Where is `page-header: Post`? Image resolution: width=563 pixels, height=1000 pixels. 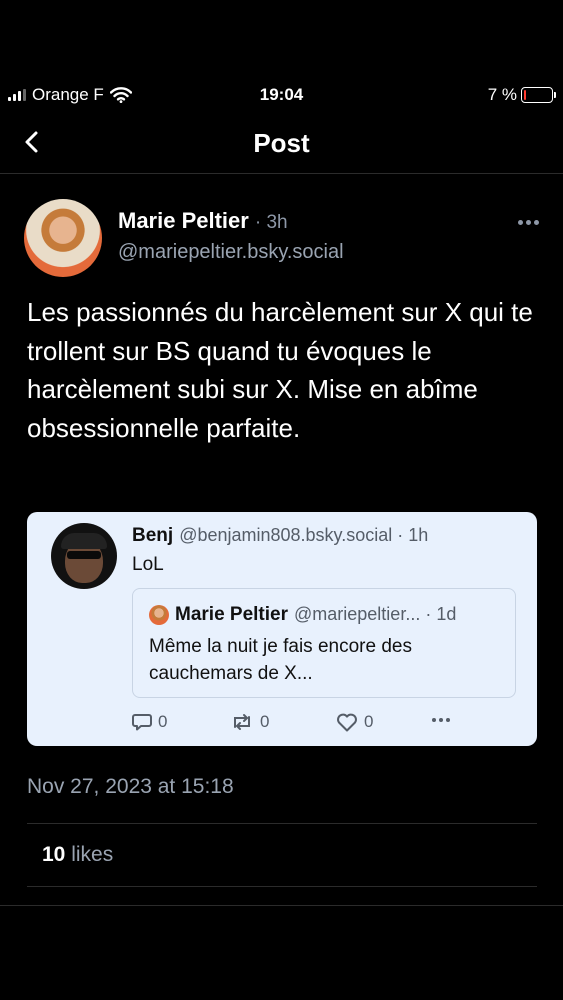 page-header: Post is located at coordinates (281, 147).